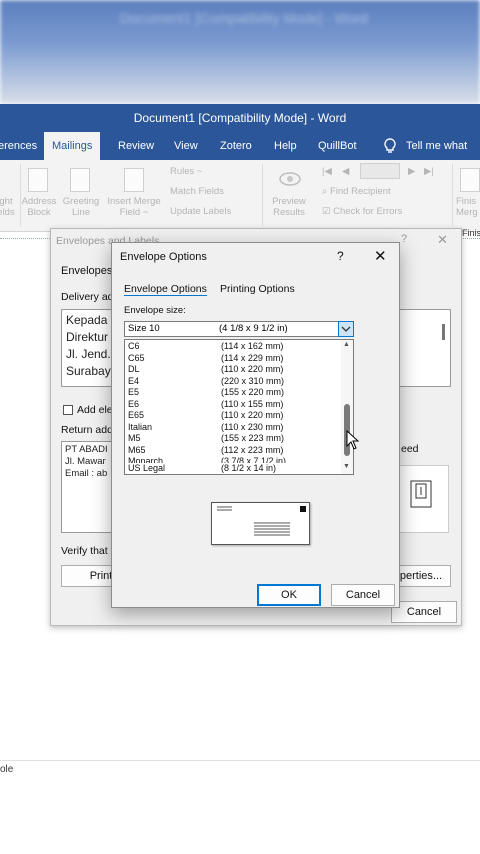  What do you see at coordinates (144, 328) in the screenshot?
I see `selected-size-name: Size 10` at bounding box center [144, 328].